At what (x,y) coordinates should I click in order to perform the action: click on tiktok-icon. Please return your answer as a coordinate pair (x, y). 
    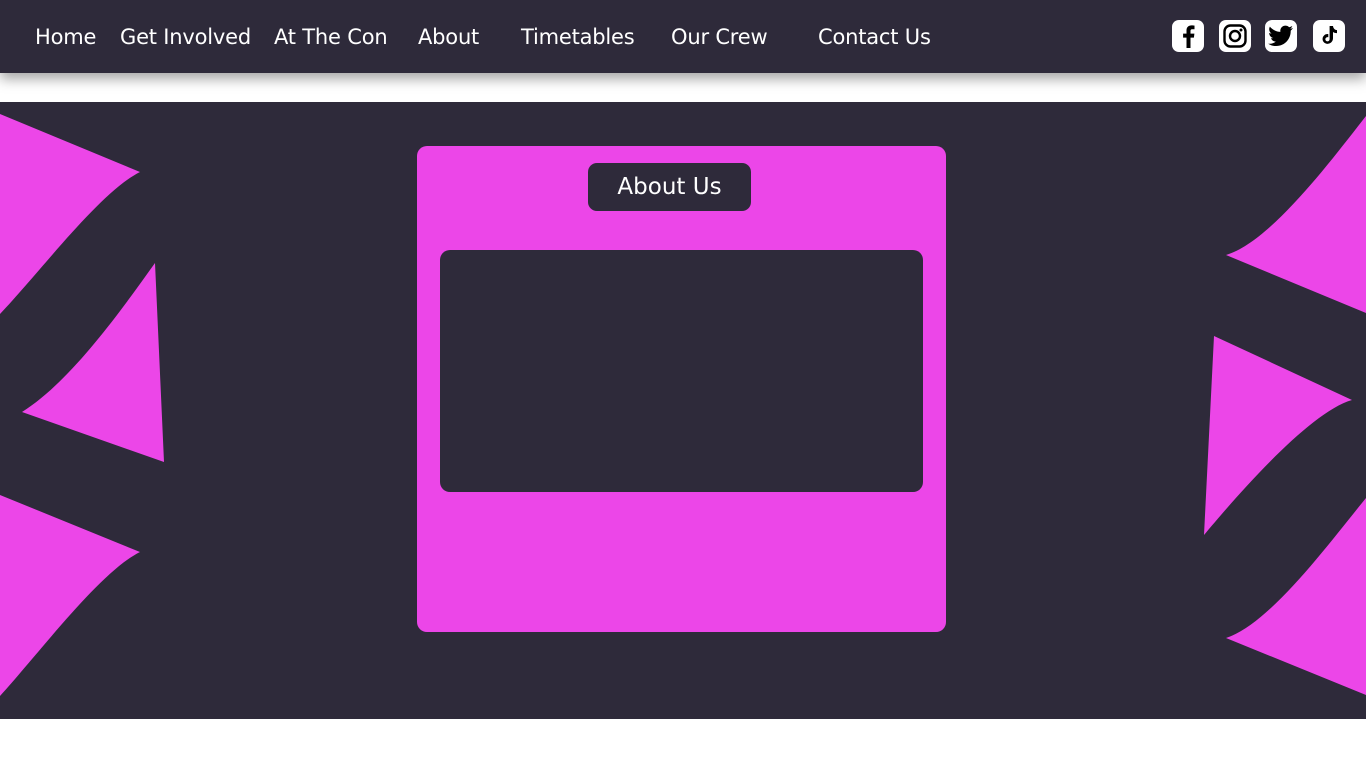
    Looking at the image, I should click on (1329, 36).